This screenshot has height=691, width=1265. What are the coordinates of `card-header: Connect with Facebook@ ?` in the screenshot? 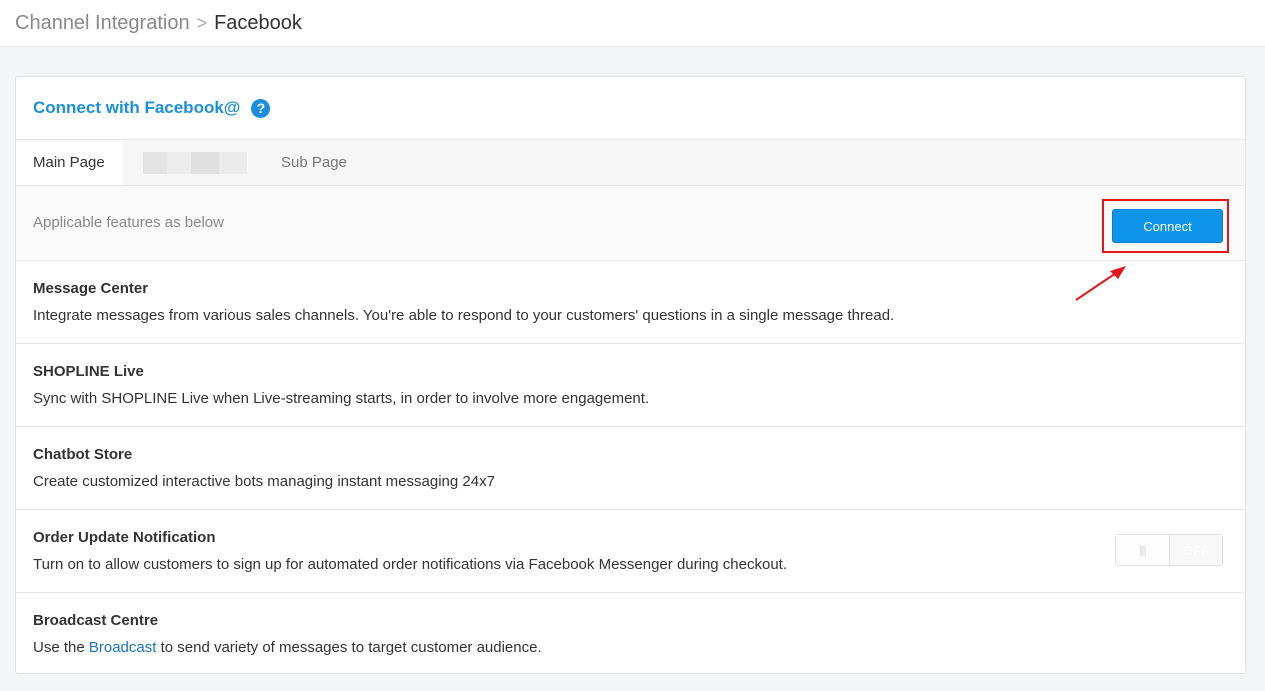 It's located at (630, 108).